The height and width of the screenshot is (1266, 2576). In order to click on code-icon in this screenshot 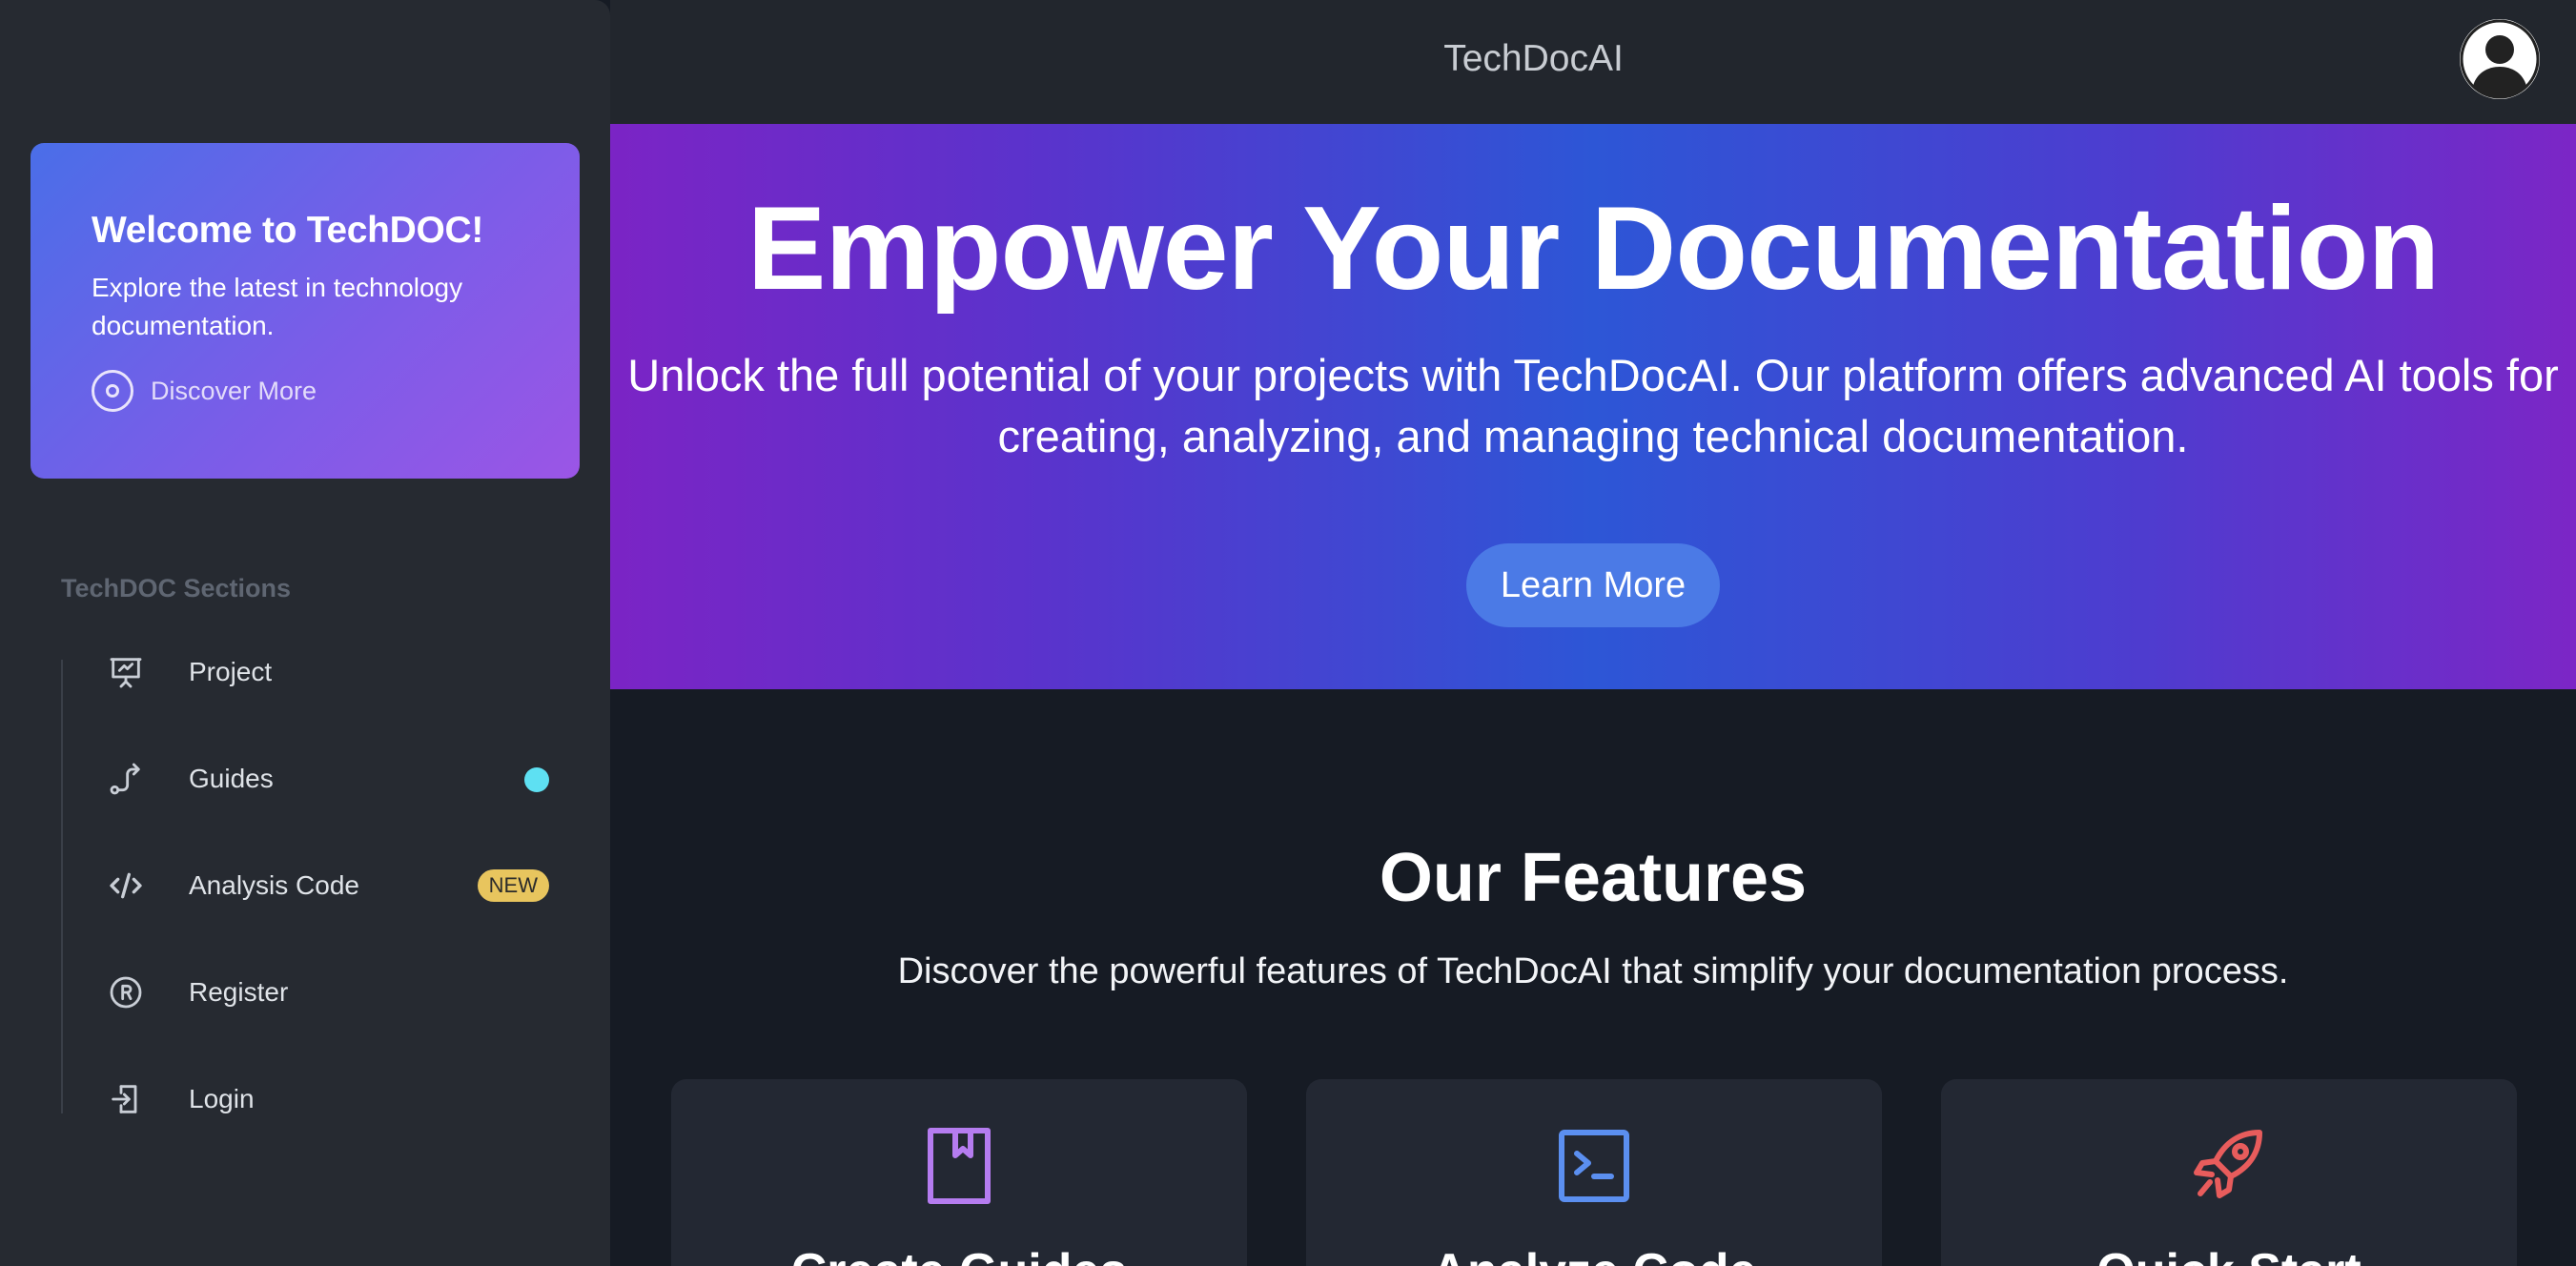, I will do `click(126, 886)`.